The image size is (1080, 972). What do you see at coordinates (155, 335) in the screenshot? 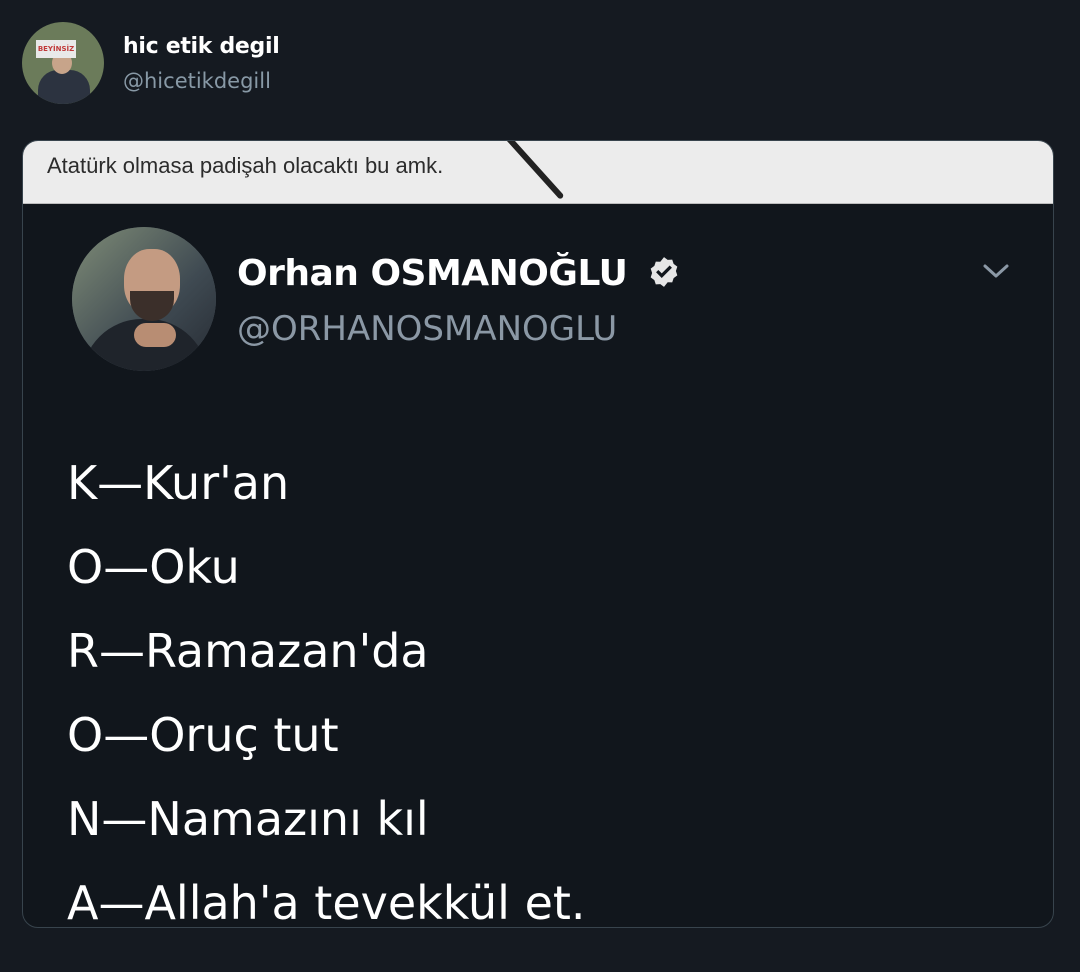
I see `avatar-hand` at bounding box center [155, 335].